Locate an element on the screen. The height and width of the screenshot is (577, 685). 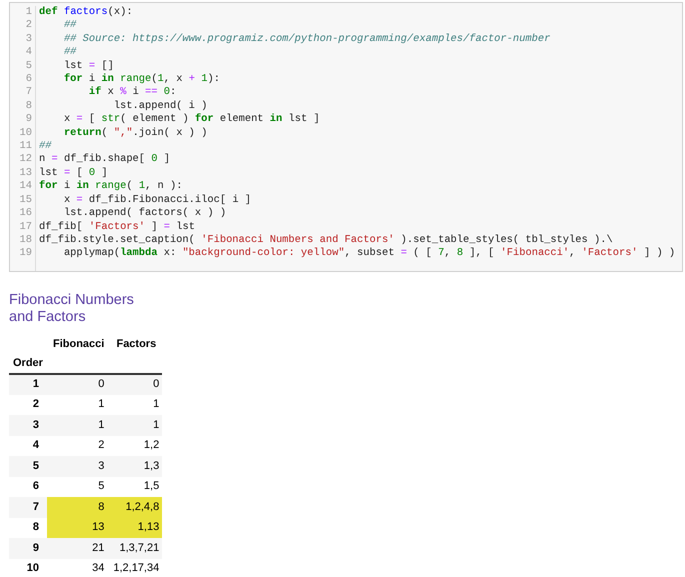
code-line: df_fib[ 'Factors' ] = lst is located at coordinates (117, 227).